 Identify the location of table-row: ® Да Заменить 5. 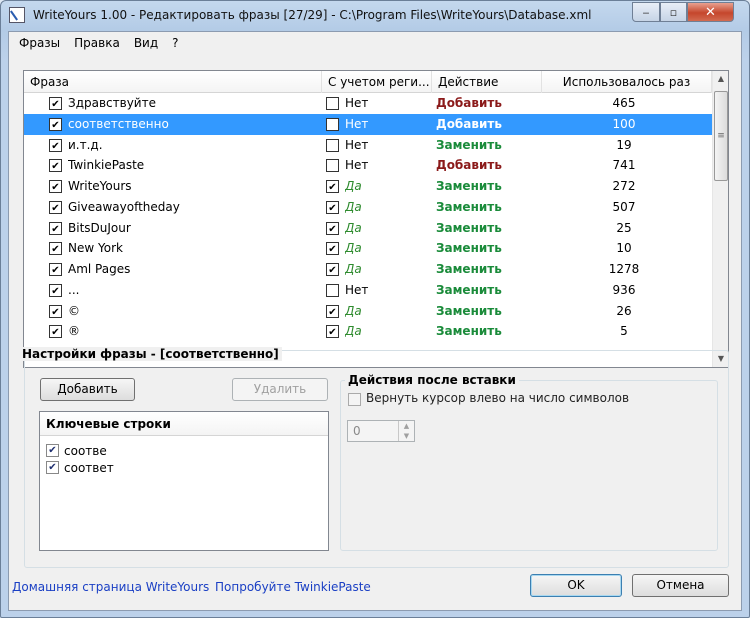
(368, 331).